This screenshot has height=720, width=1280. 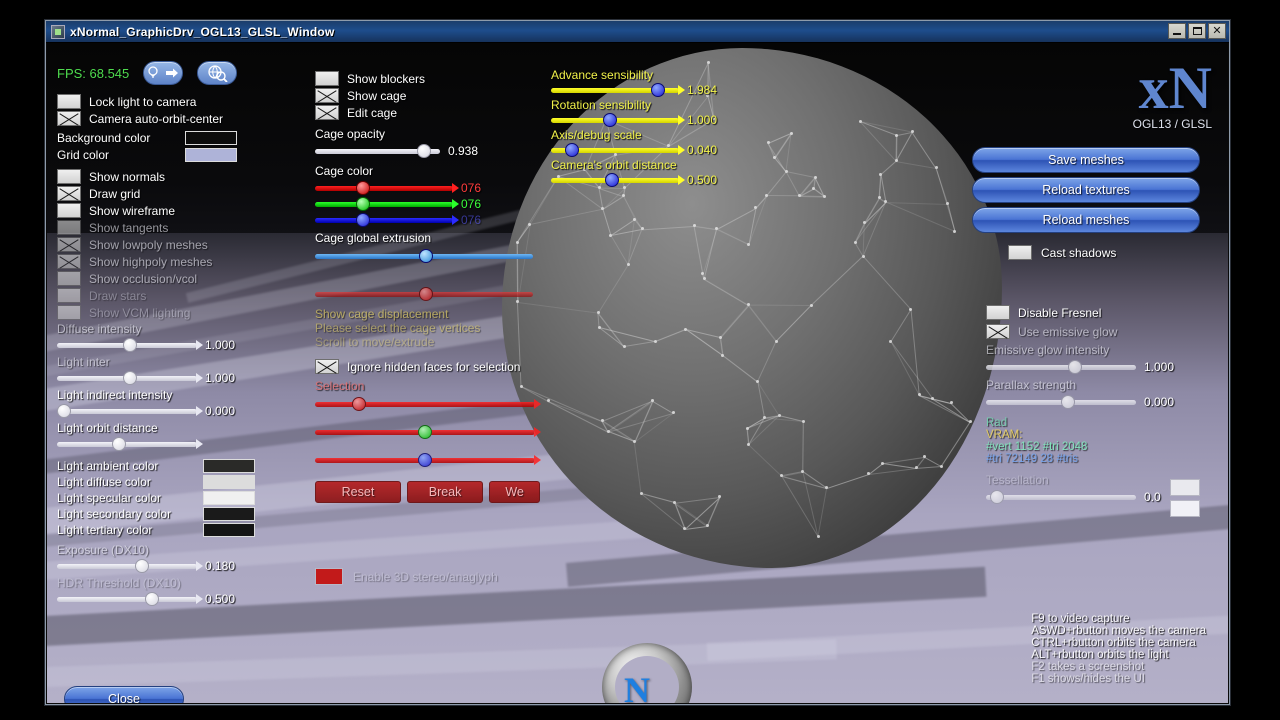 I want to click on exposure-slider, so click(x=130, y=566).